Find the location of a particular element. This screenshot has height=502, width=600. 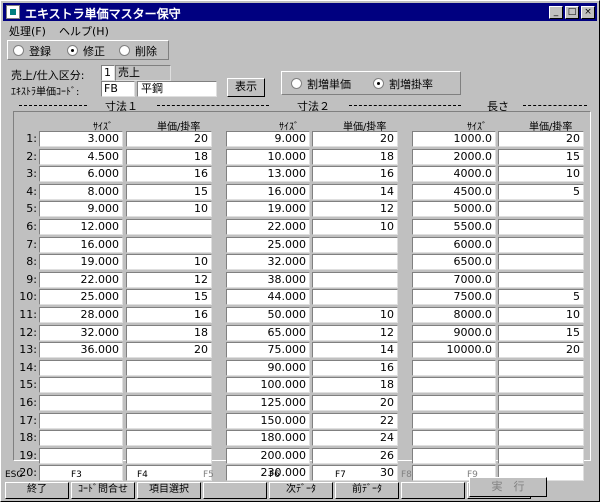

minimize-button: _ is located at coordinates (556, 12).